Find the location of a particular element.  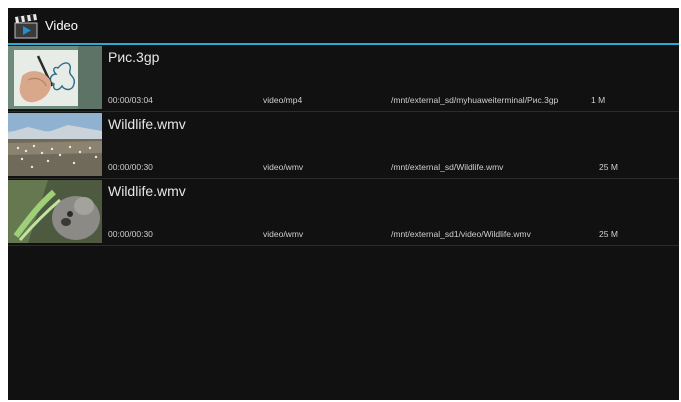

page-title: Video is located at coordinates (62, 25).